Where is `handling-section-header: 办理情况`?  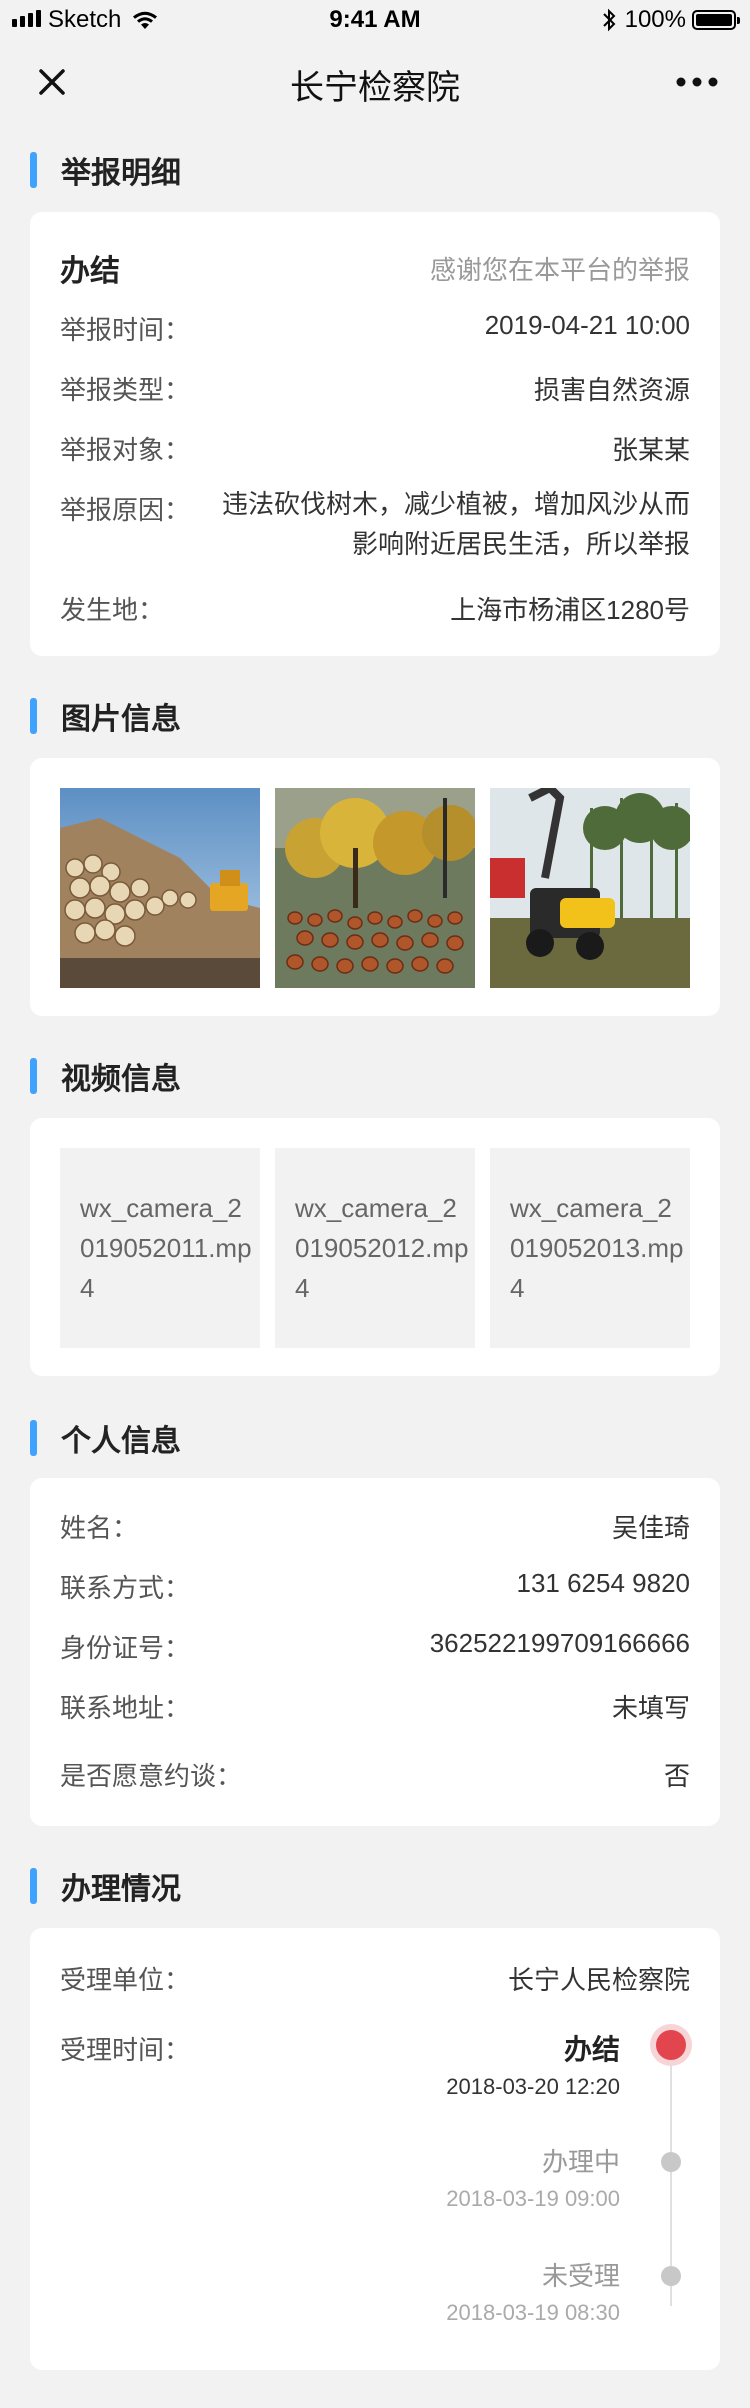 handling-section-header: 办理情况 is located at coordinates (105, 1886).